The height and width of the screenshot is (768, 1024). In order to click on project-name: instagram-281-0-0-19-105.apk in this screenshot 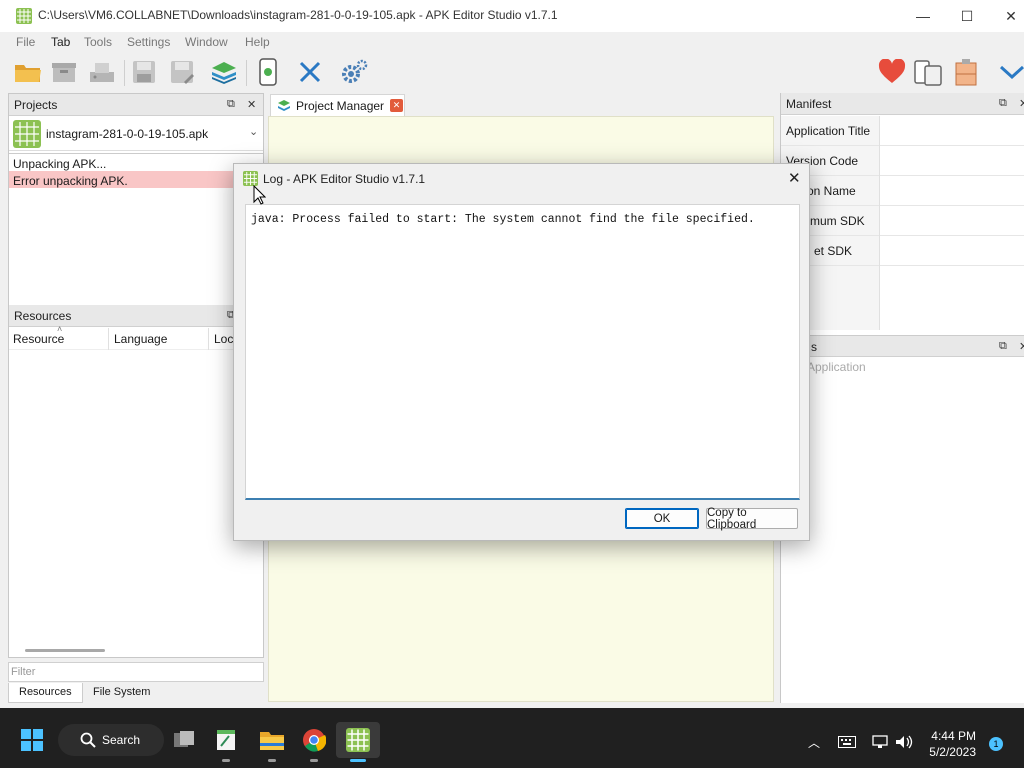, I will do `click(127, 134)`.